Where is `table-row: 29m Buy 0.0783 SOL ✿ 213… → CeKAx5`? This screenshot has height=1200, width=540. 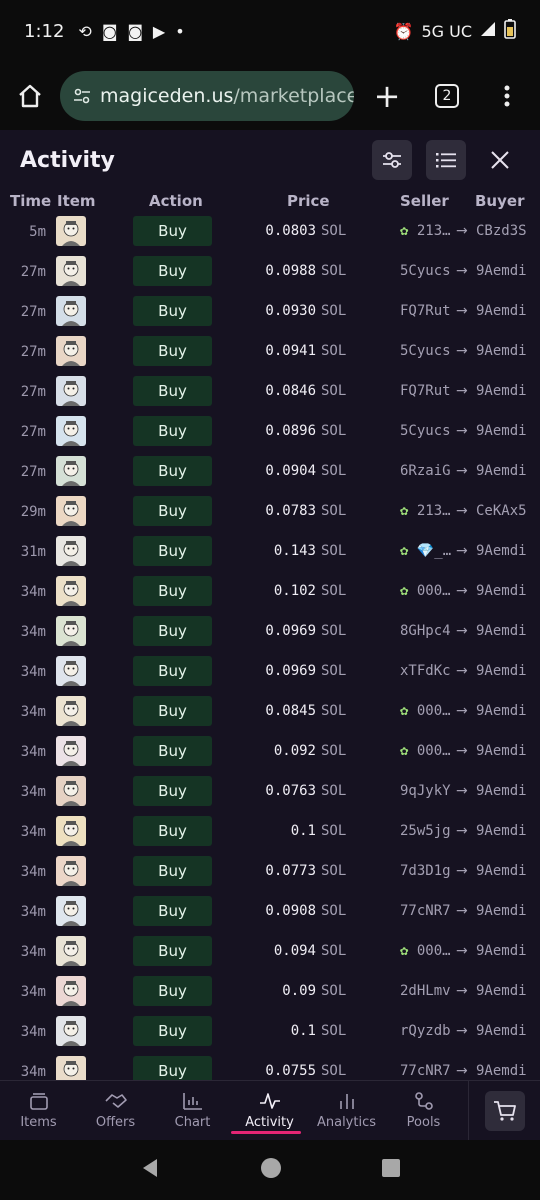 table-row: 29m Buy 0.0783 SOL ✿ 213… → CeKAx5 is located at coordinates (270, 512).